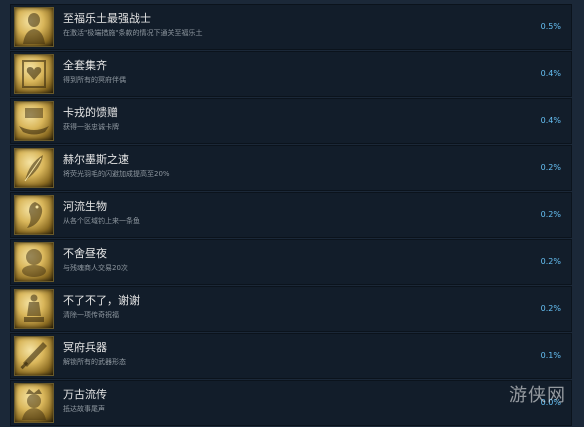  I want to click on achievement-row: 万古流传 抵达故事尾声 0.0%, so click(291, 403).